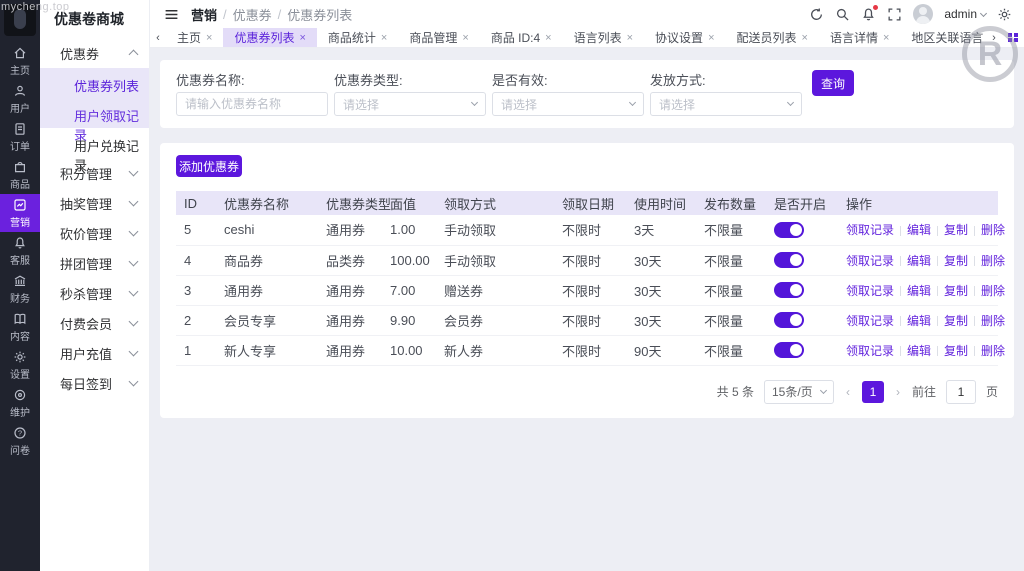 The width and height of the screenshot is (1024, 571). What do you see at coordinates (20, 289) in the screenshot?
I see `rail-item-finance: 财务` at bounding box center [20, 289].